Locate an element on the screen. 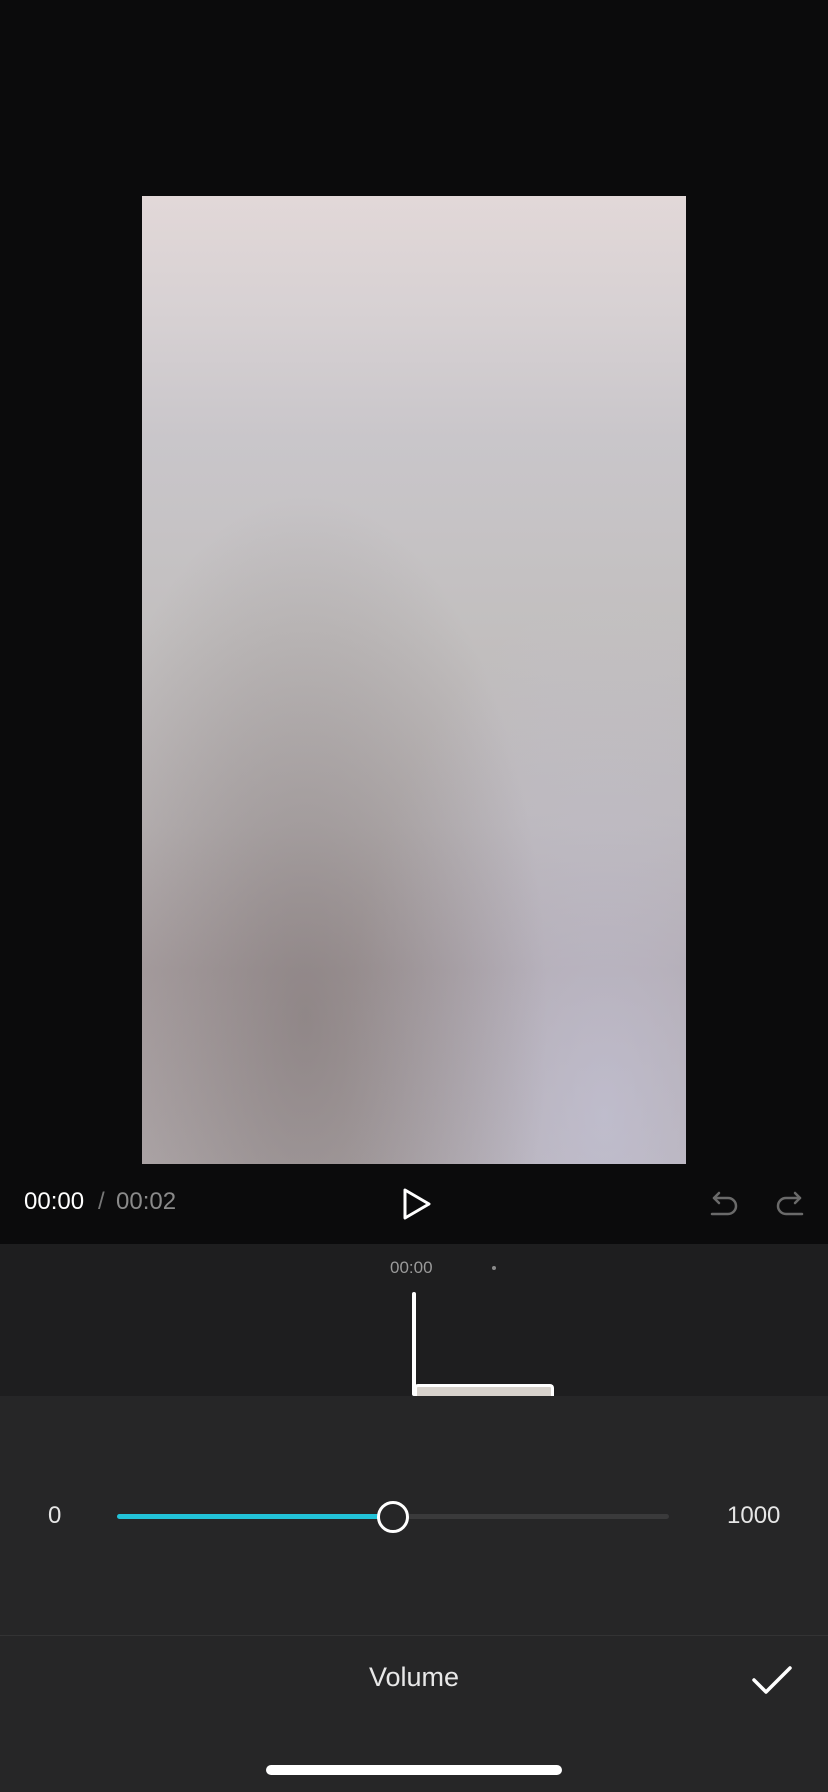 This screenshot has height=1792, width=828. undo-icon is located at coordinates (724, 1203).